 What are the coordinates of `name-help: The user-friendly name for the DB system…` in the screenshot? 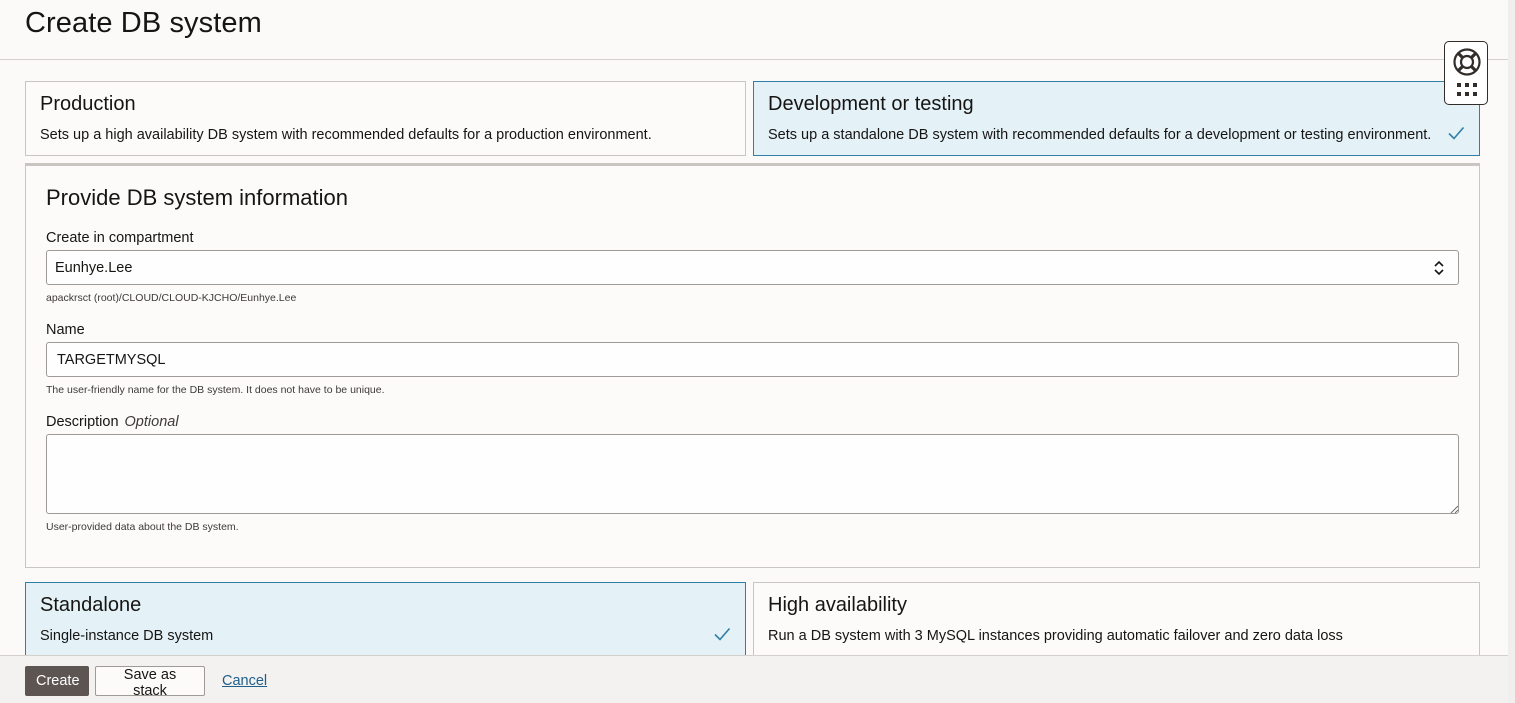 It's located at (215, 390).